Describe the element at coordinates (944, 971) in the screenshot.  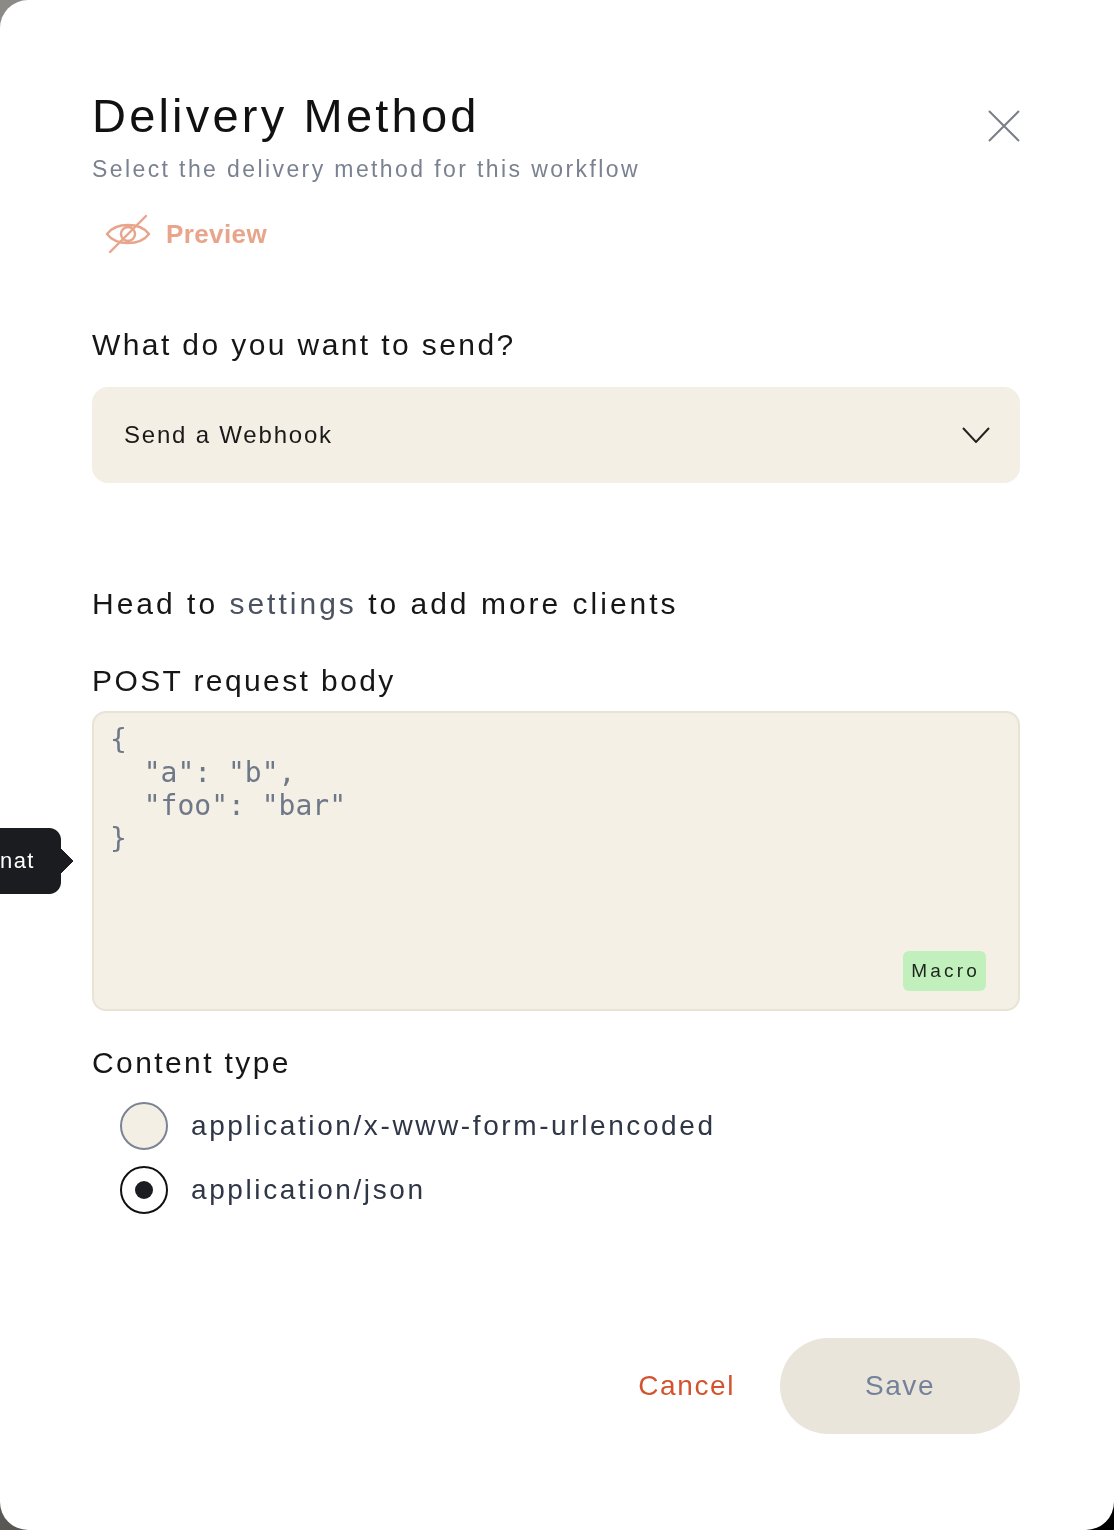
I see `macro-button: Macro` at that location.